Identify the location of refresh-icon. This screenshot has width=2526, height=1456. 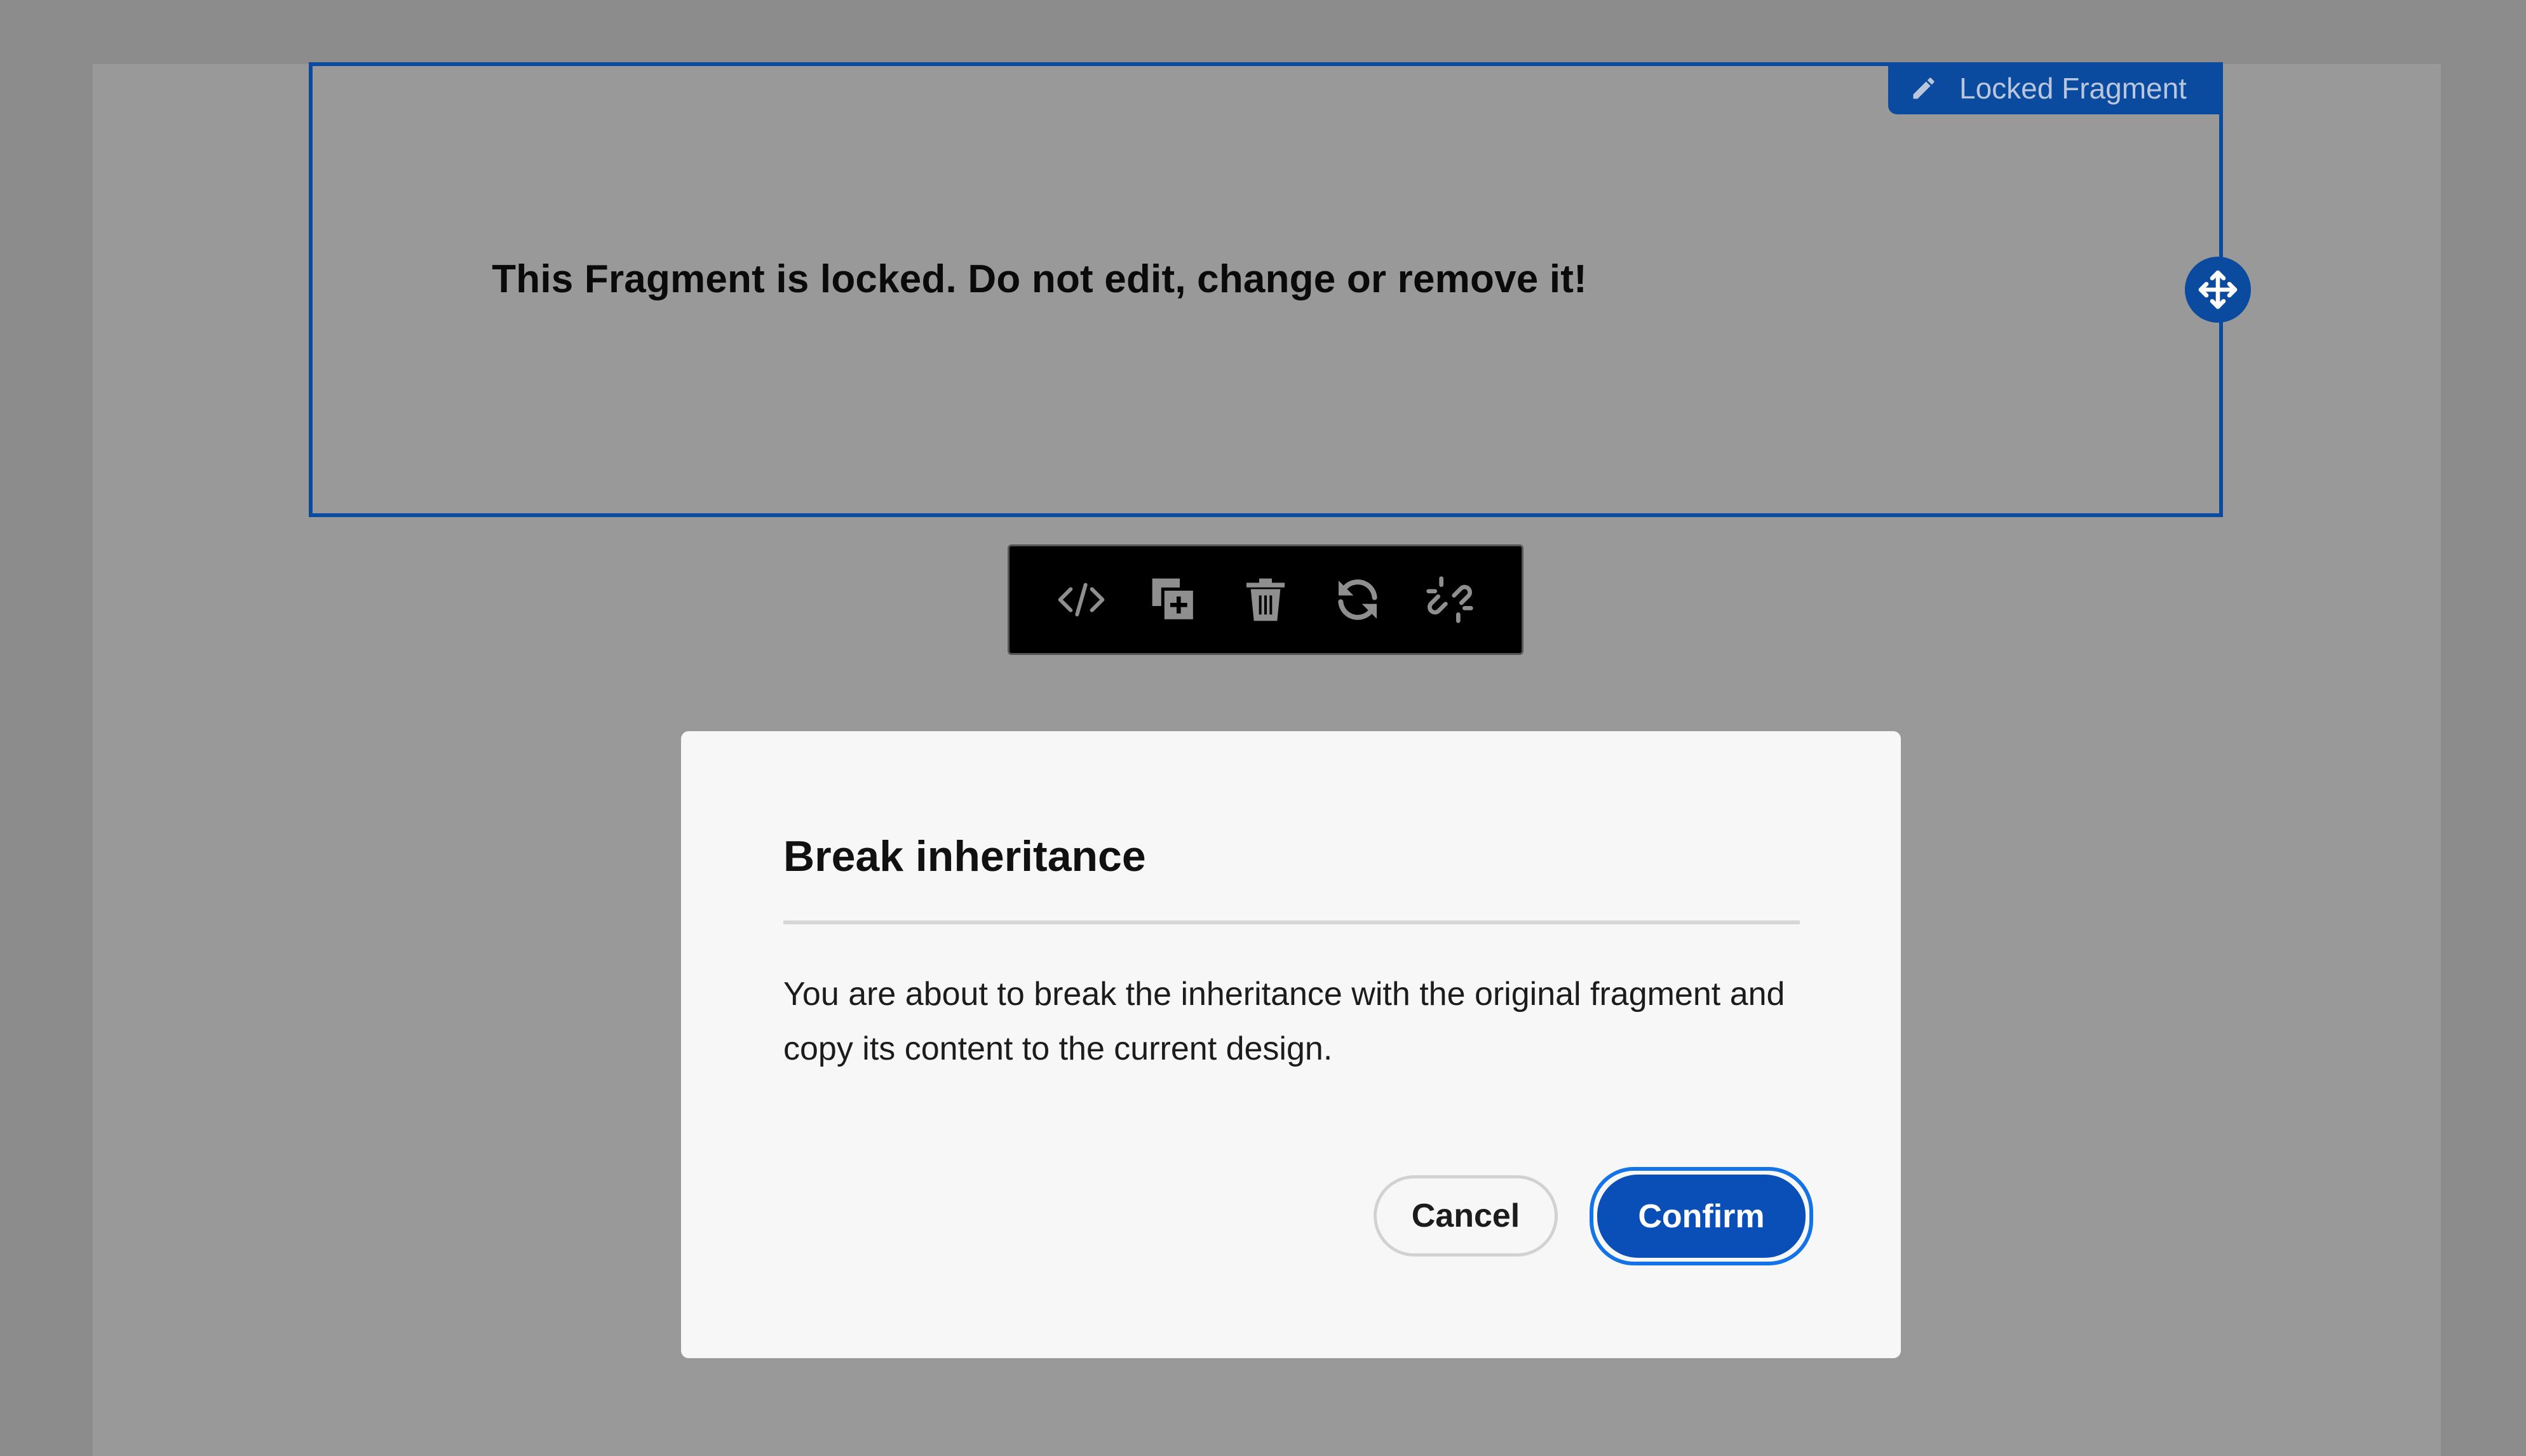
(1358, 600).